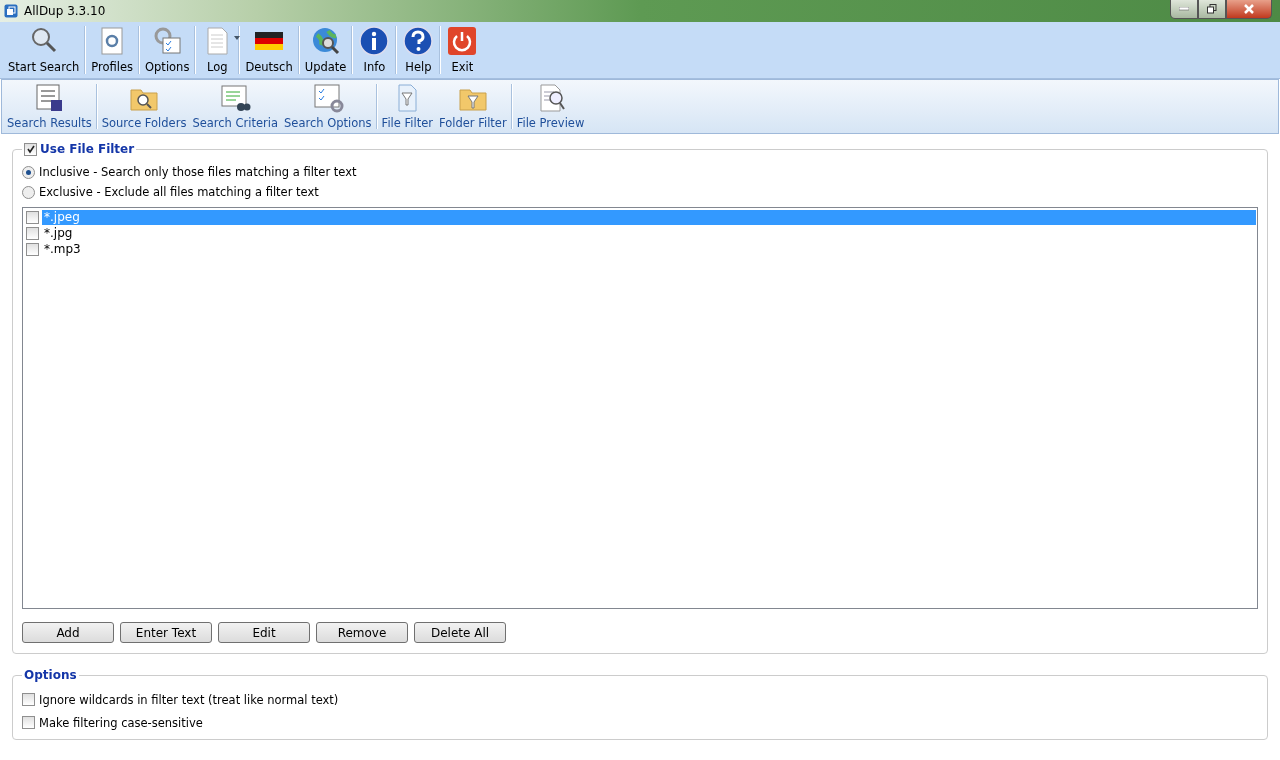 This screenshot has height=760, width=1280. I want to click on toolbar-button: Search Results, so click(49, 106).